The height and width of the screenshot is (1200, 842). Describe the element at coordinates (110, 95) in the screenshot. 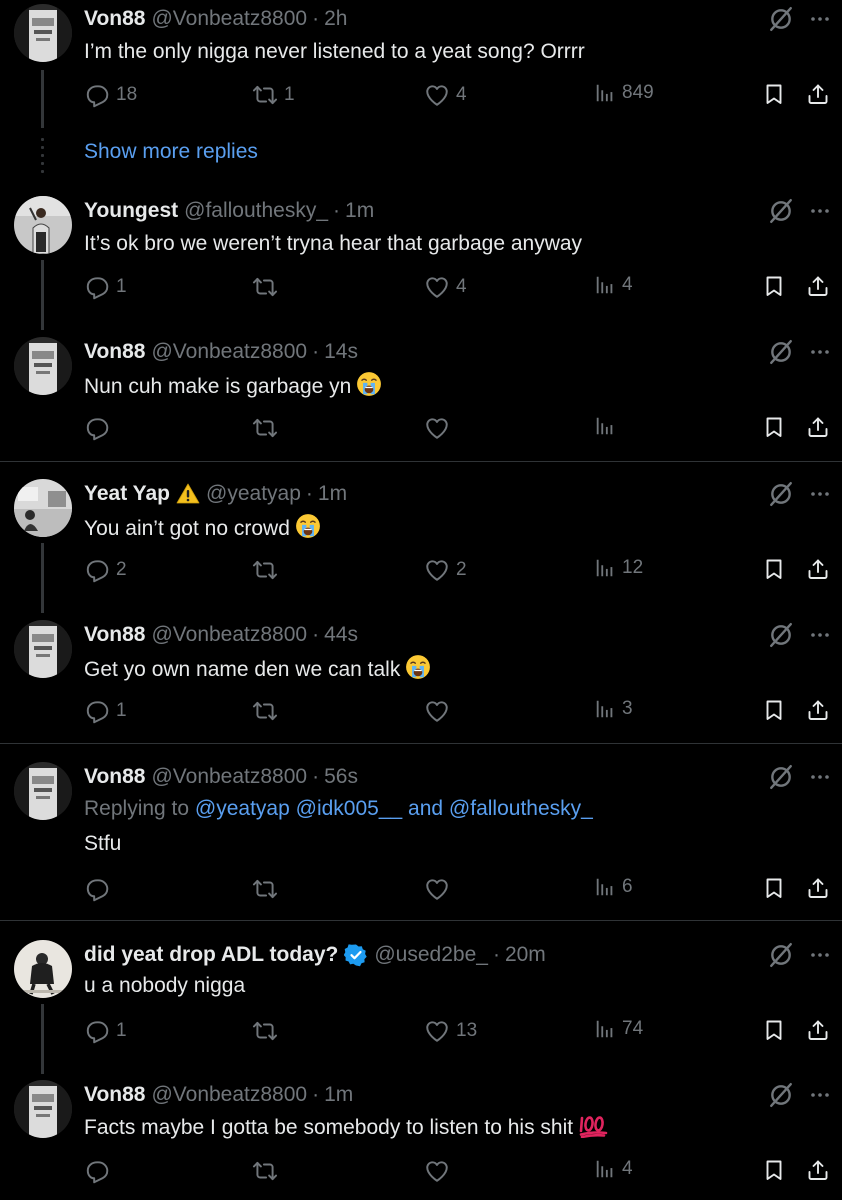

I see `reply-button: 18` at that location.